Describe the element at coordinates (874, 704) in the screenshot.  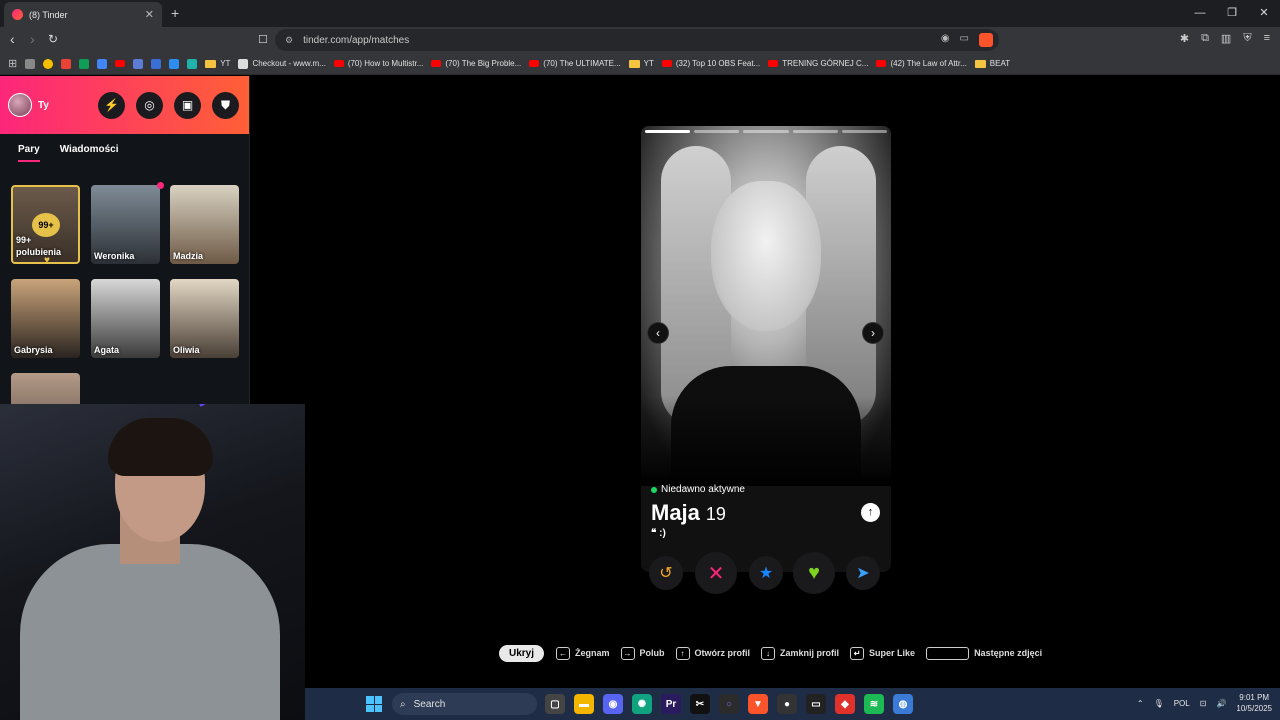
I see `spotify-icon: ≋` at that location.